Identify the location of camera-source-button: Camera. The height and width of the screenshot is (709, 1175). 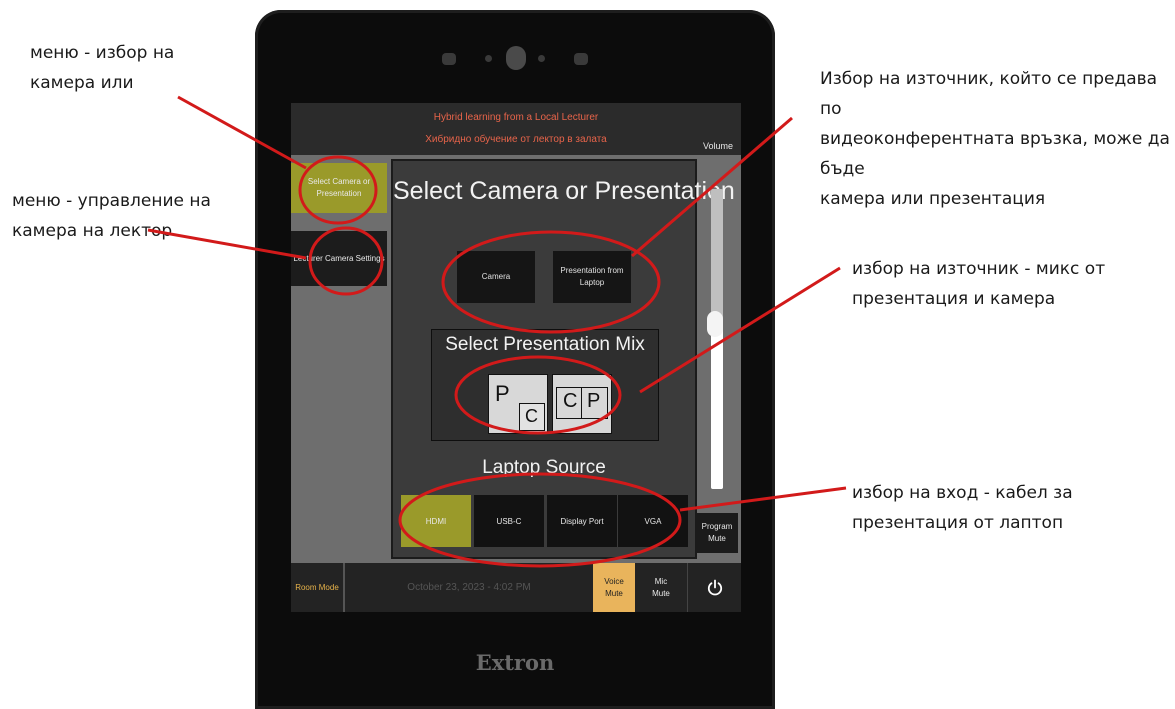
(496, 277).